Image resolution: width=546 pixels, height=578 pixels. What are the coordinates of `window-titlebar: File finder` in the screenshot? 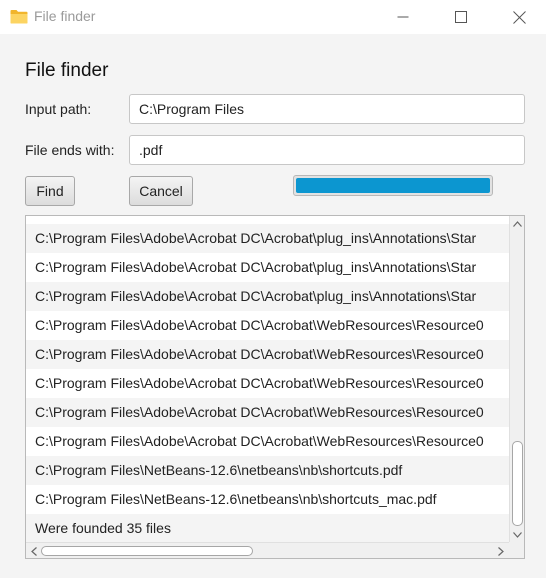 It's located at (273, 17).